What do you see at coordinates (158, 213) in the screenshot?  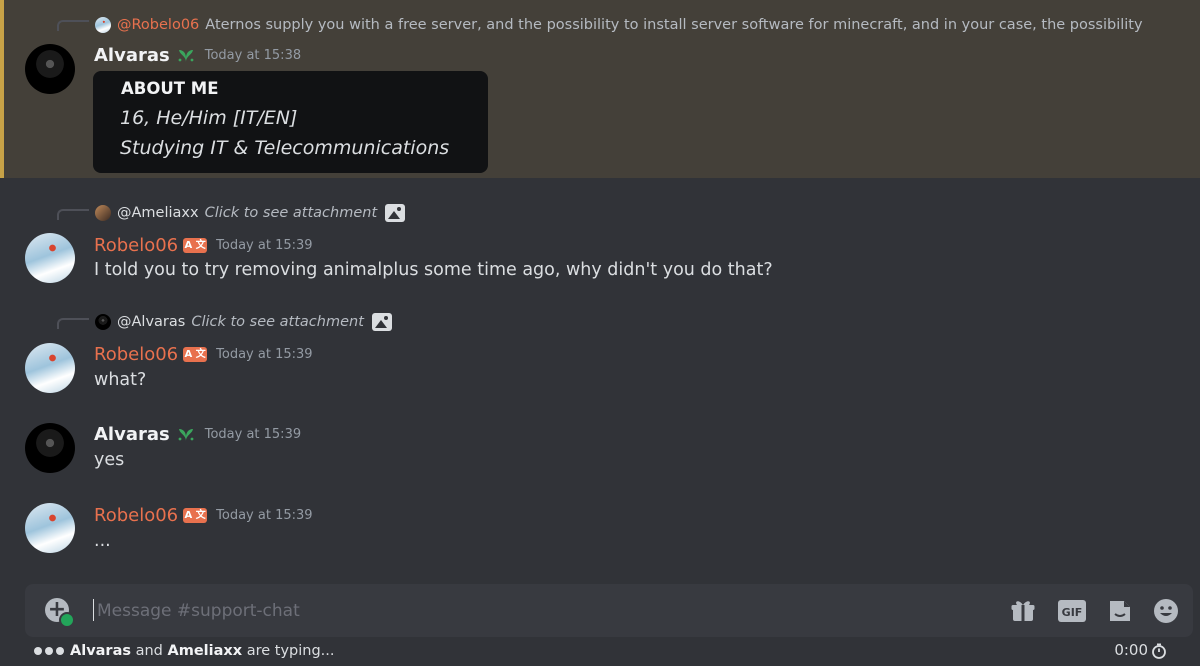 I see `reply-author: @Ameliaxx` at bounding box center [158, 213].